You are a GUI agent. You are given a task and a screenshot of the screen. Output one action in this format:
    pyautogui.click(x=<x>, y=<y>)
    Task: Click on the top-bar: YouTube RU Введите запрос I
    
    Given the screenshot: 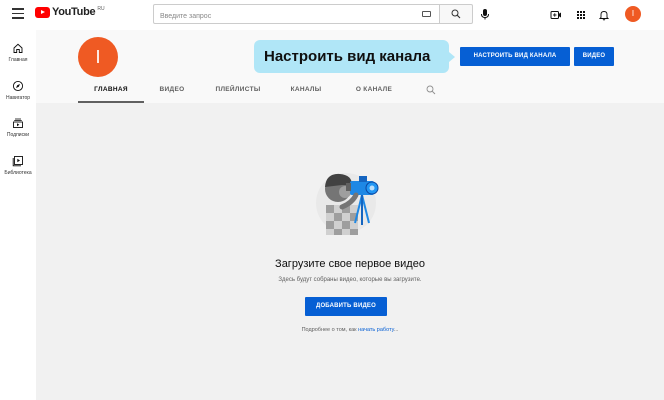 What is the action you would take?
    pyautogui.click(x=332, y=15)
    